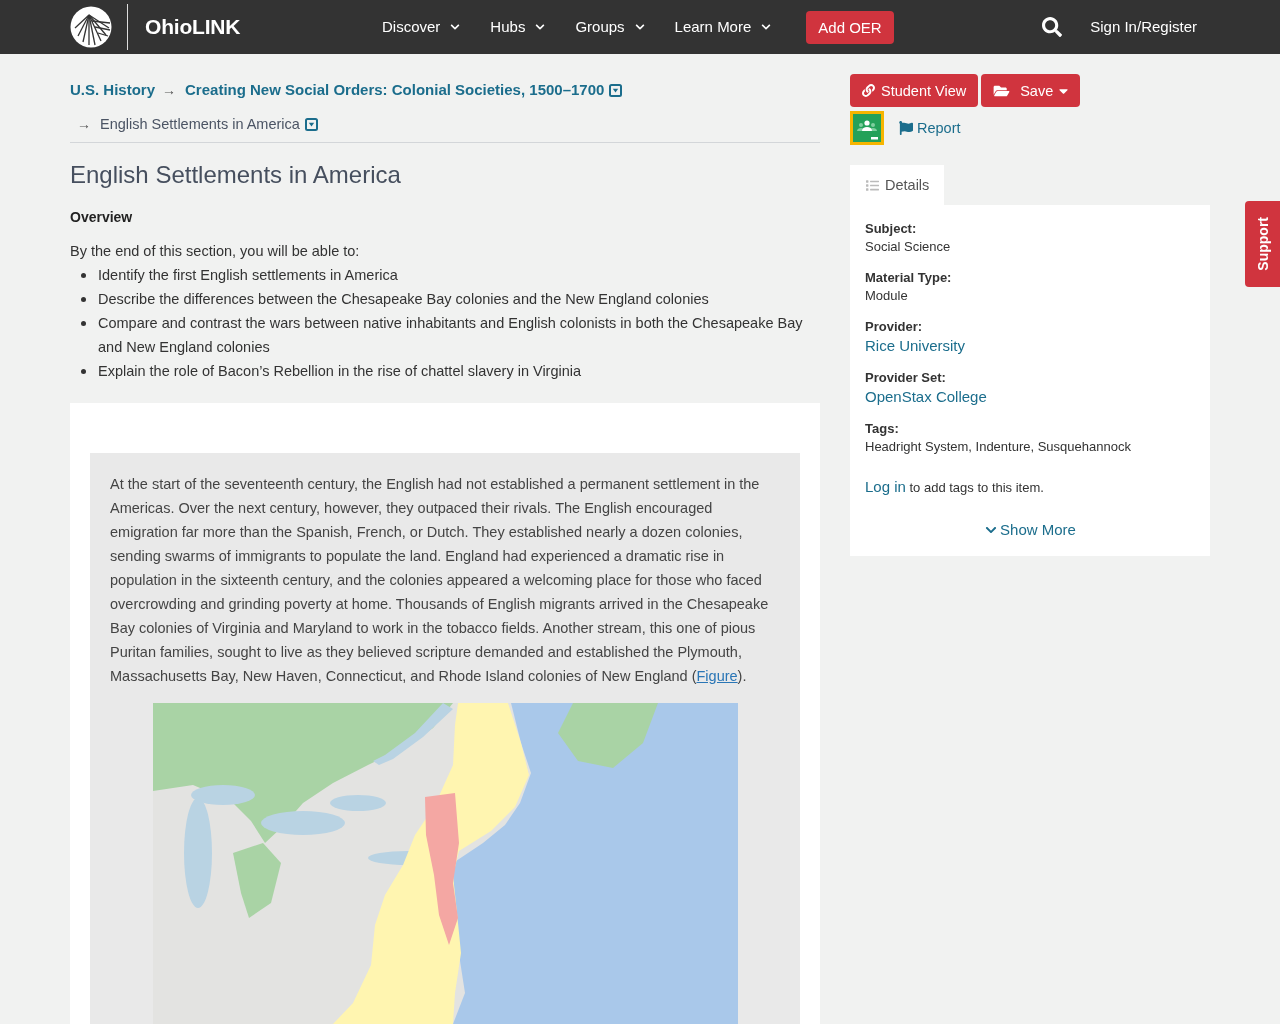 The width and height of the screenshot is (1280, 1024). I want to click on field-label: Provider Set:, so click(906, 378).